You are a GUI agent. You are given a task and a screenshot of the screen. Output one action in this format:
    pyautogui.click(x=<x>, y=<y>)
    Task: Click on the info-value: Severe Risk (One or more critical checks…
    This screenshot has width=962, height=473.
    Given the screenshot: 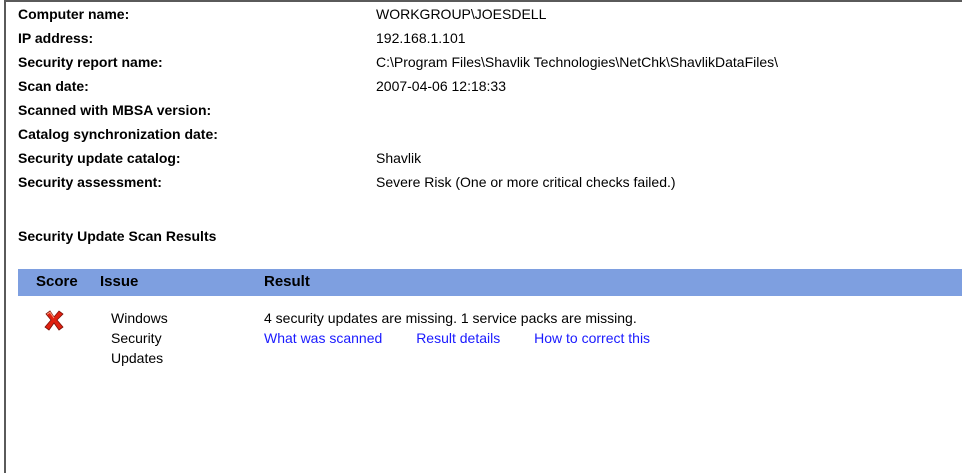 What is the action you would take?
    pyautogui.click(x=526, y=182)
    